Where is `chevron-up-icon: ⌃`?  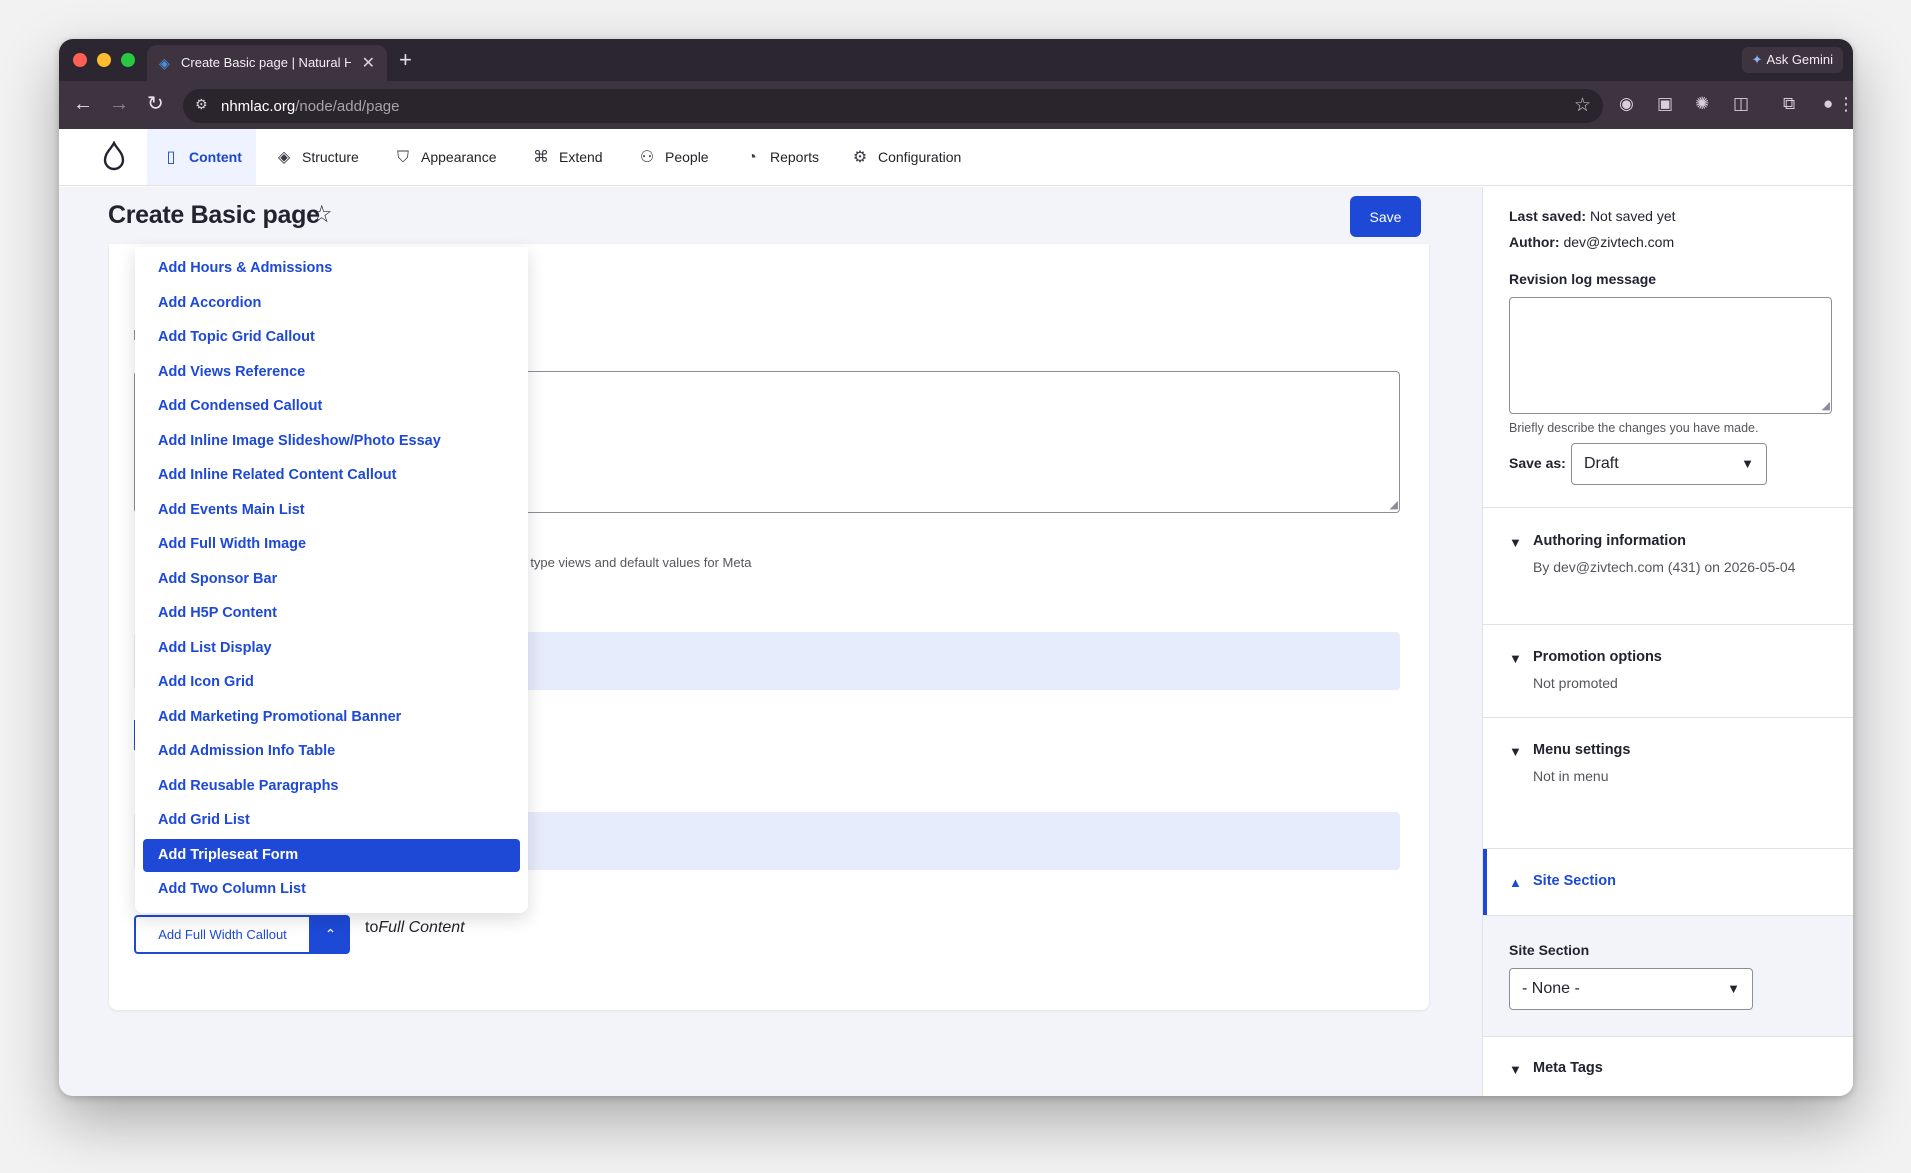
chevron-up-icon: ⌃ is located at coordinates (330, 934).